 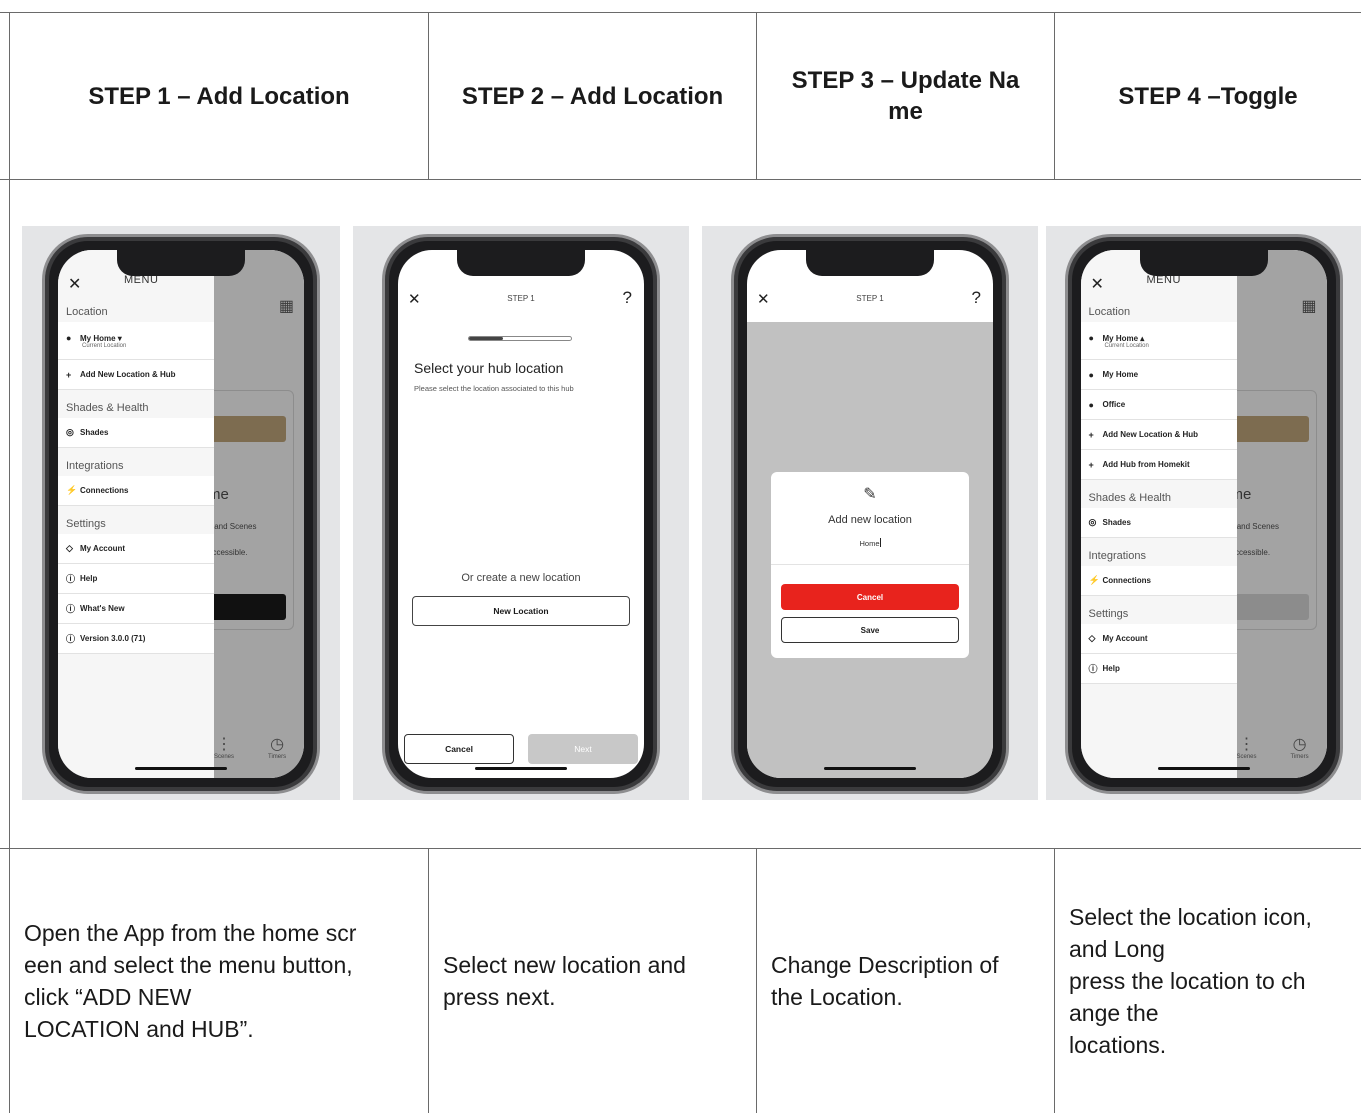 What do you see at coordinates (71, 639) in the screenshot?
I see `info-icon: ⓘ` at bounding box center [71, 639].